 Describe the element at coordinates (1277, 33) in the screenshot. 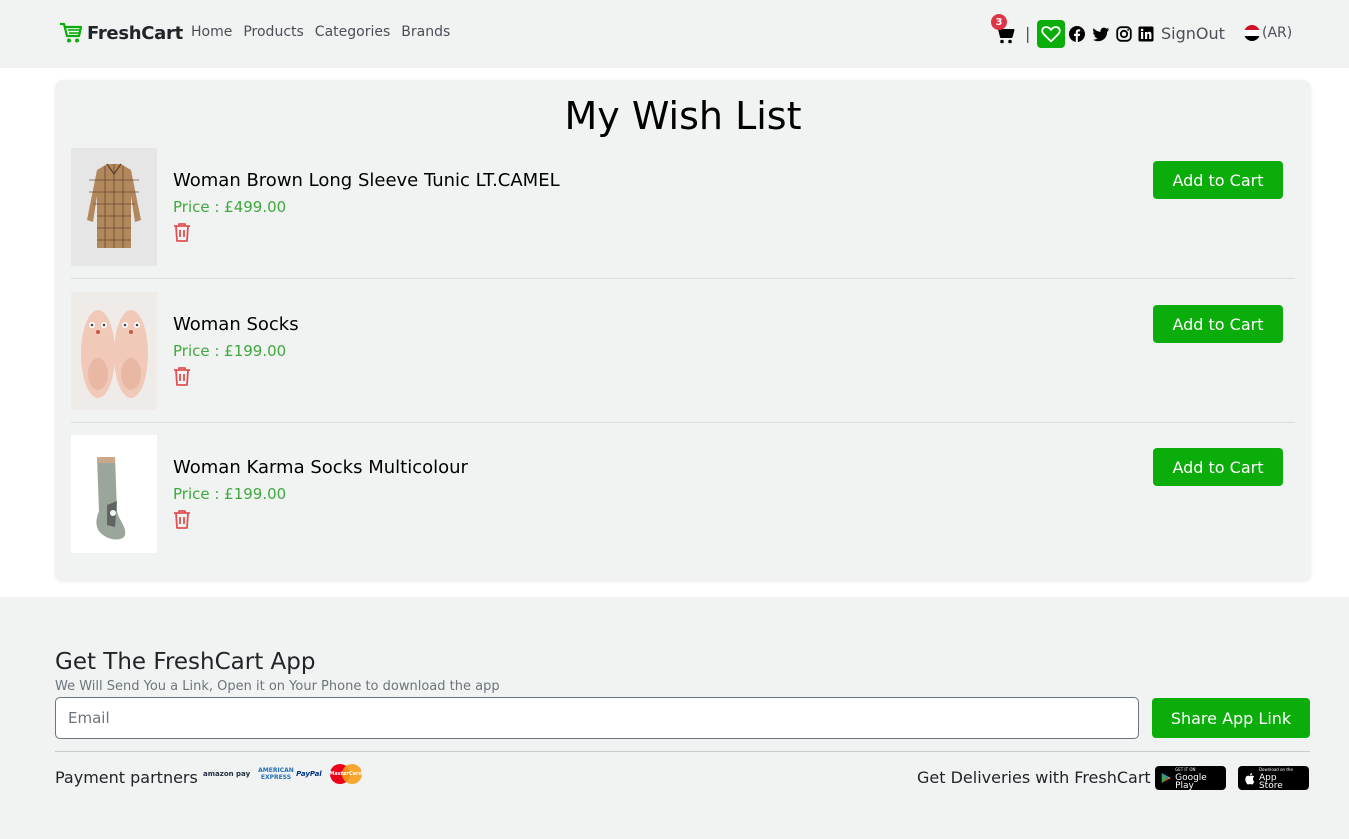

I see `language-label: (AR)` at that location.